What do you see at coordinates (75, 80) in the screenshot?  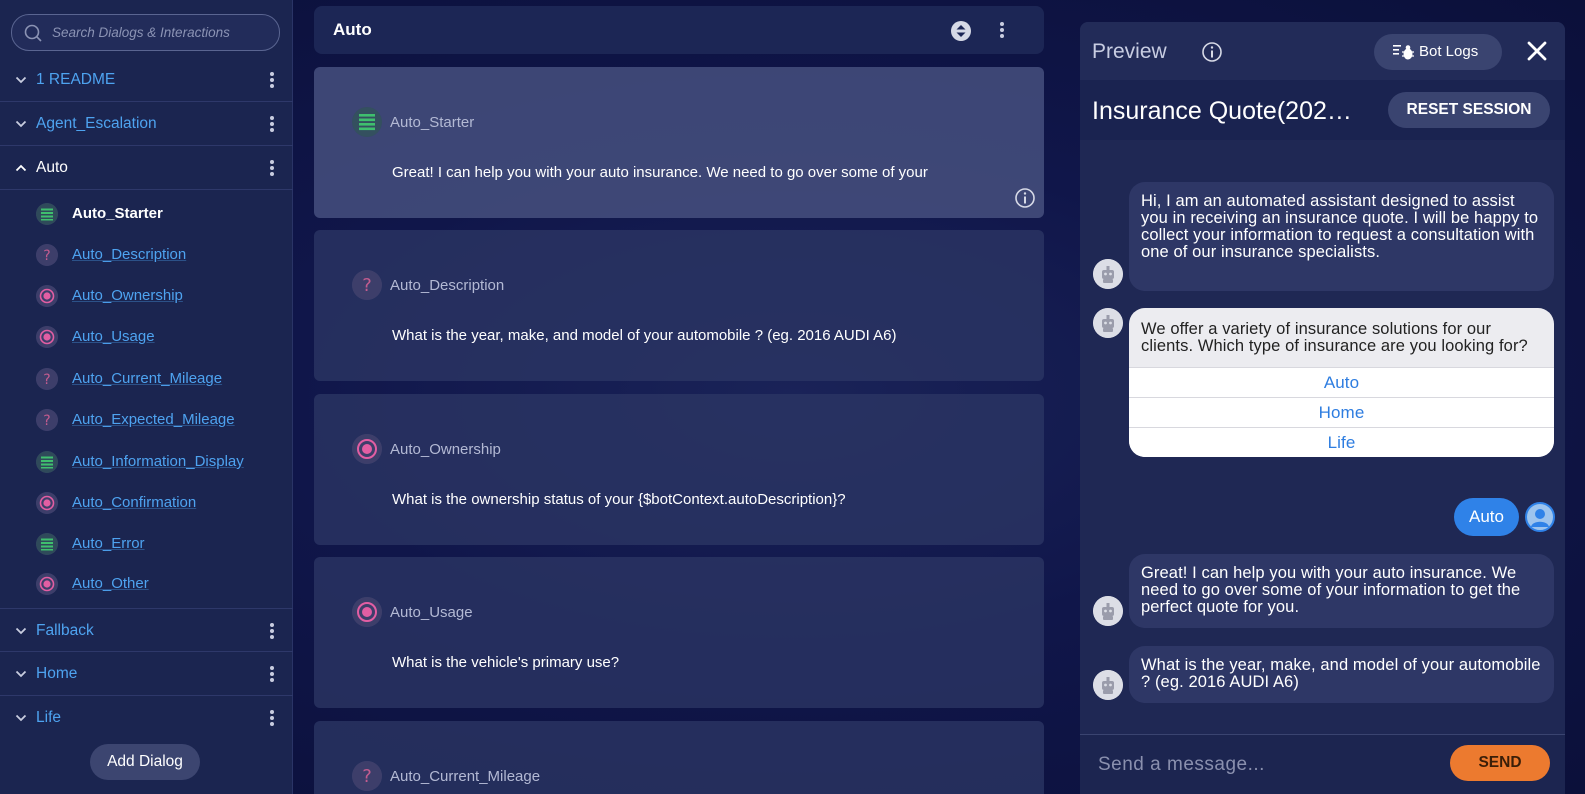 I see `dialog-group-label: 1 README` at bounding box center [75, 80].